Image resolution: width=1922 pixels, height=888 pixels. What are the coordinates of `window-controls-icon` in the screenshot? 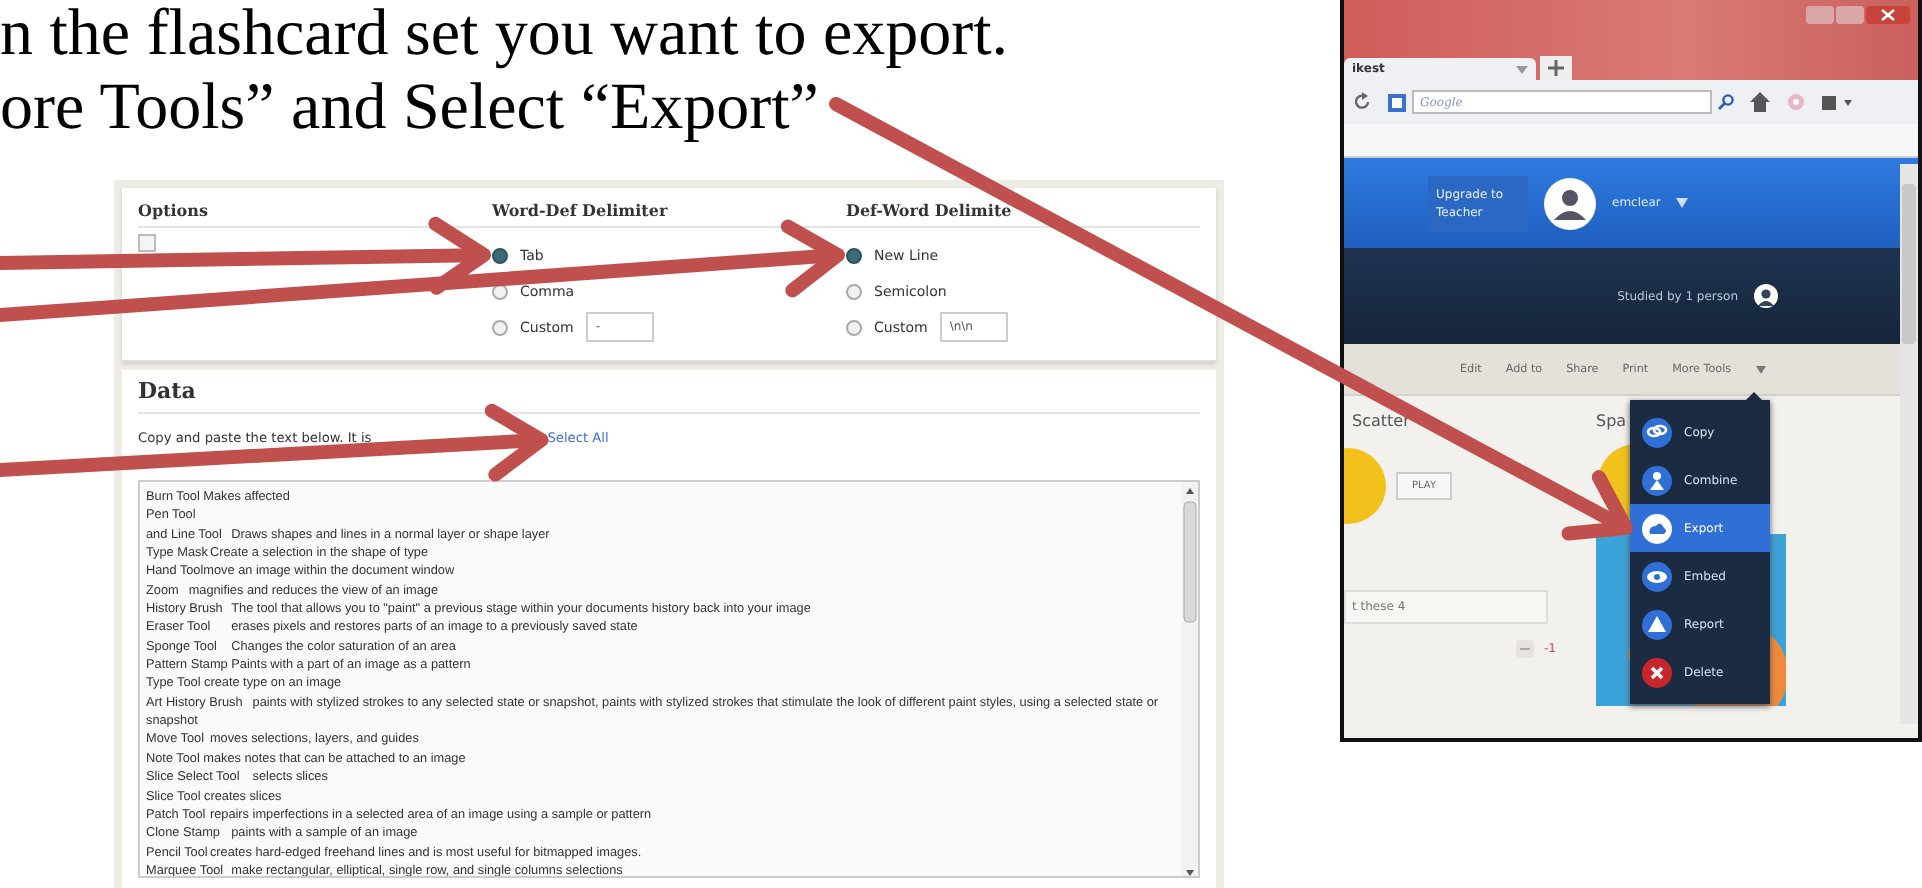 It's located at (1858, 16).